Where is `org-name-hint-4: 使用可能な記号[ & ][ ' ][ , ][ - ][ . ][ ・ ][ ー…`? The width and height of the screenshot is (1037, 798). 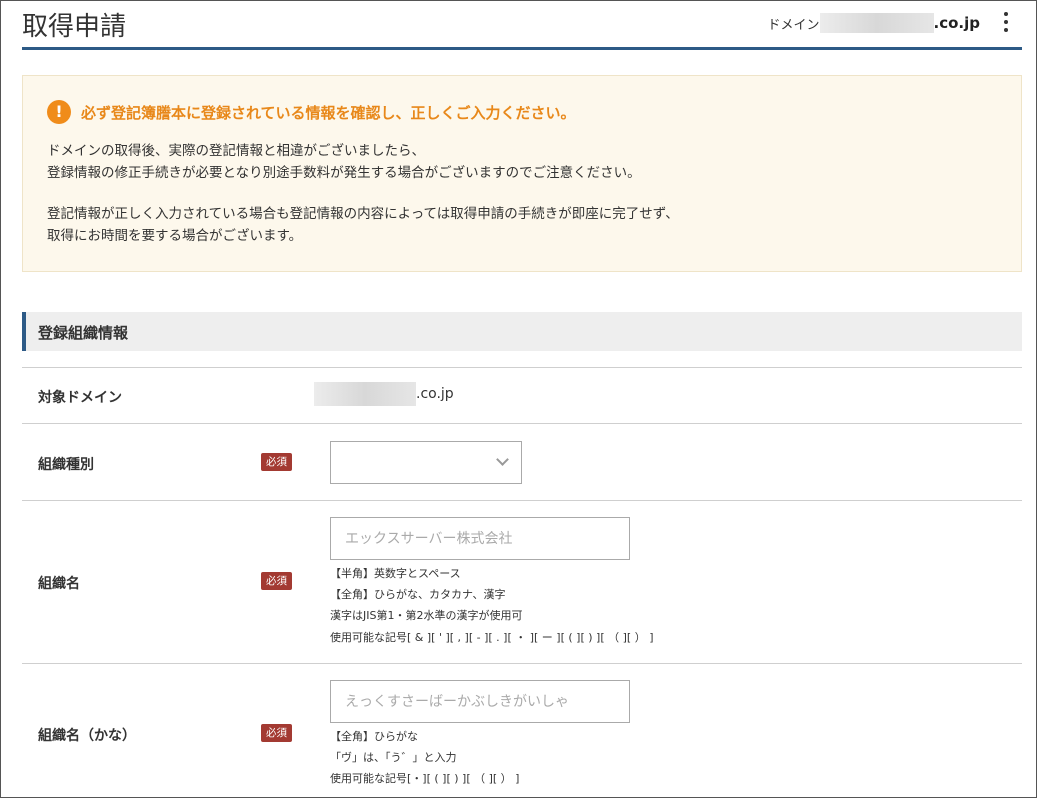 org-name-hint-4: 使用可能な記号[ & ][ ' ][ , ][ - ][ . ][ ・ ][ ー… is located at coordinates (492, 637).